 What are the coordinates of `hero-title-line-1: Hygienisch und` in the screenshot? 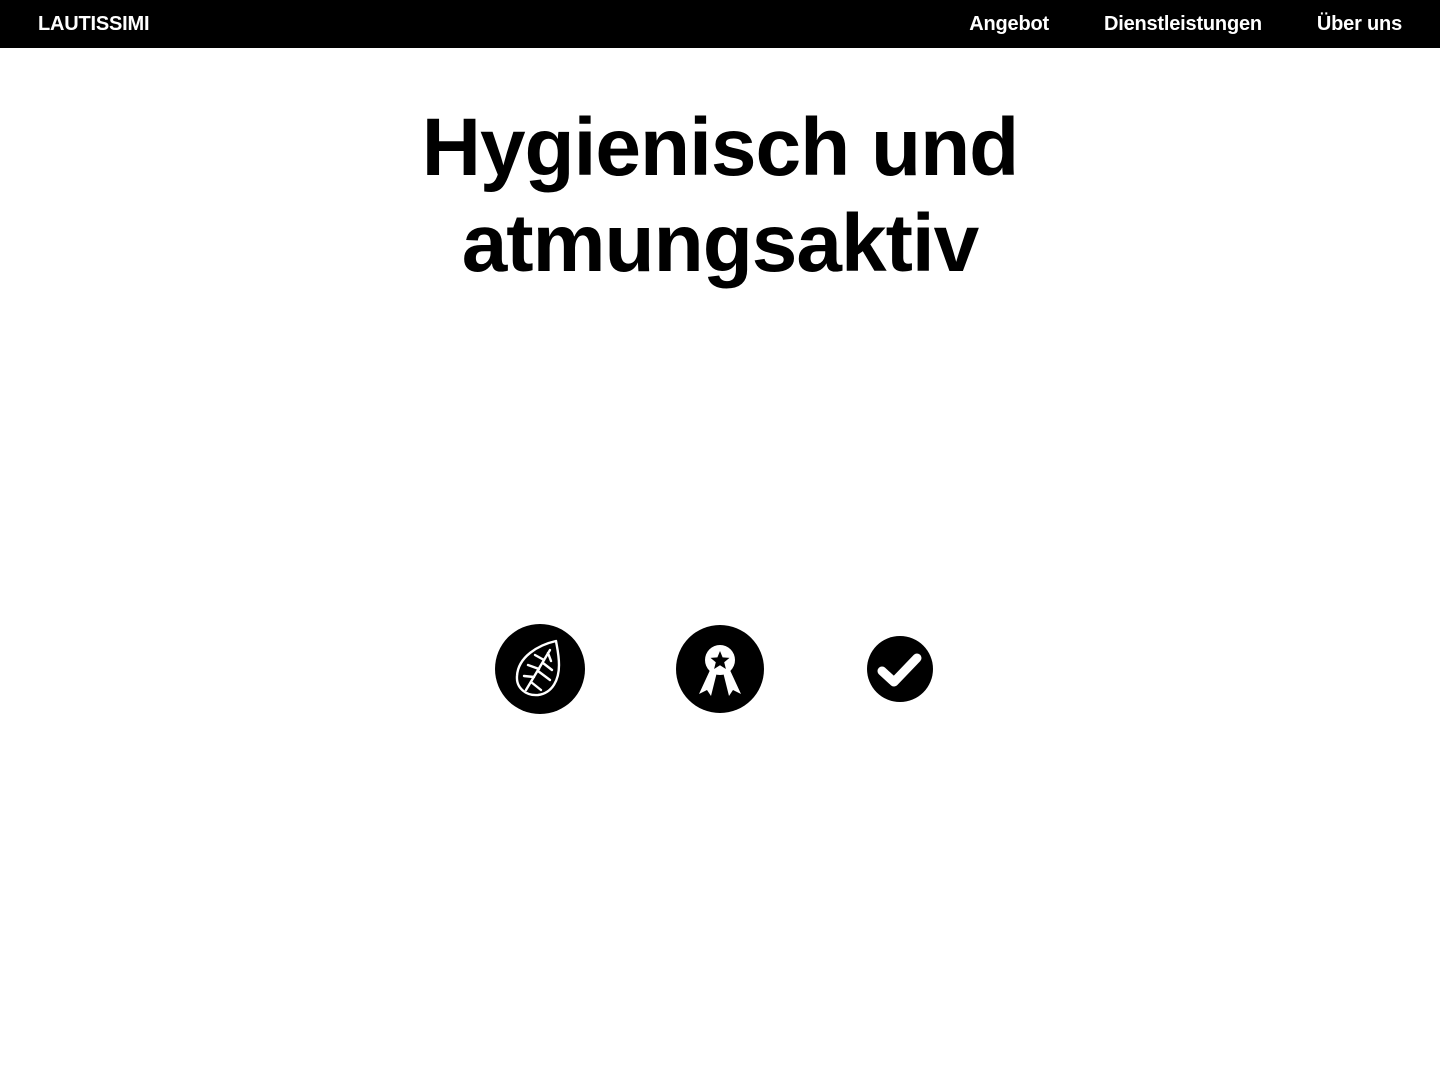 It's located at (720, 147).